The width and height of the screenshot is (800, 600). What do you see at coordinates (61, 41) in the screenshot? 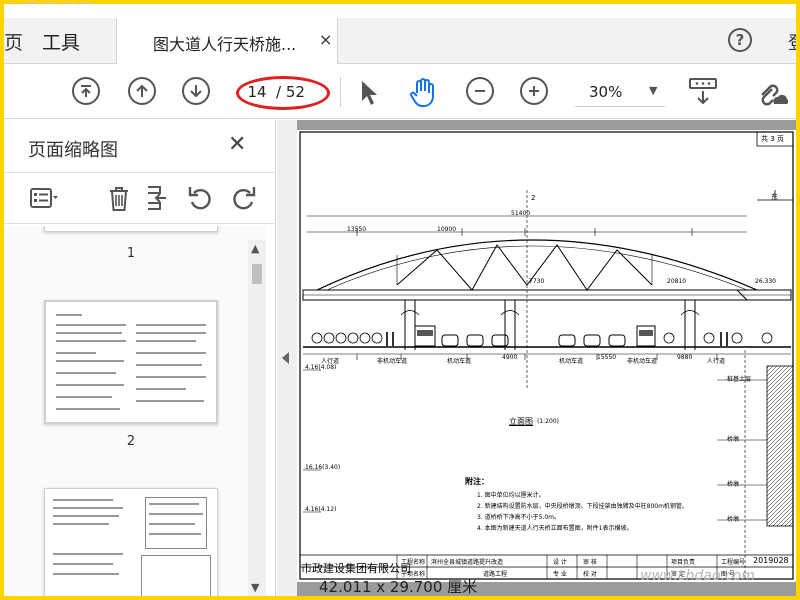
I see `tab-tools: 工具` at bounding box center [61, 41].